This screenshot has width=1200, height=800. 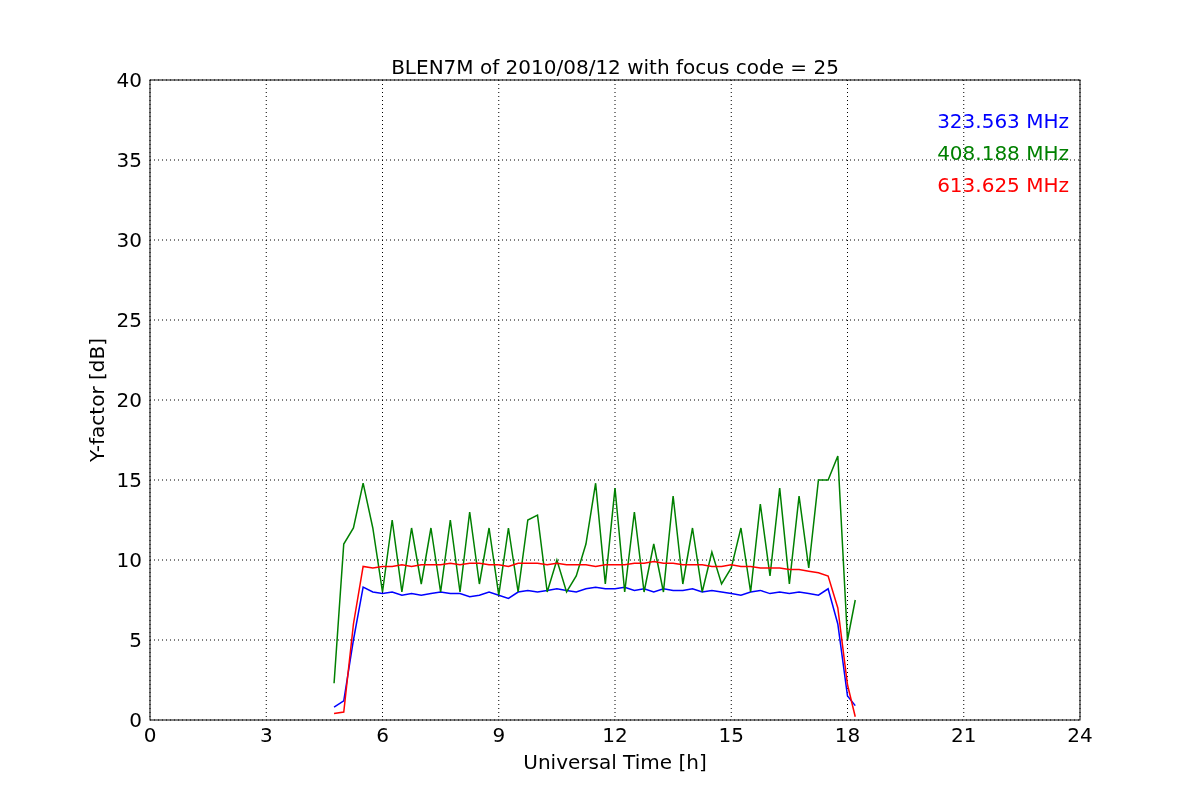 I want to click on chart-title: BLEN7M of 2010/08/12 with focus code = 25, so click(x=615, y=67).